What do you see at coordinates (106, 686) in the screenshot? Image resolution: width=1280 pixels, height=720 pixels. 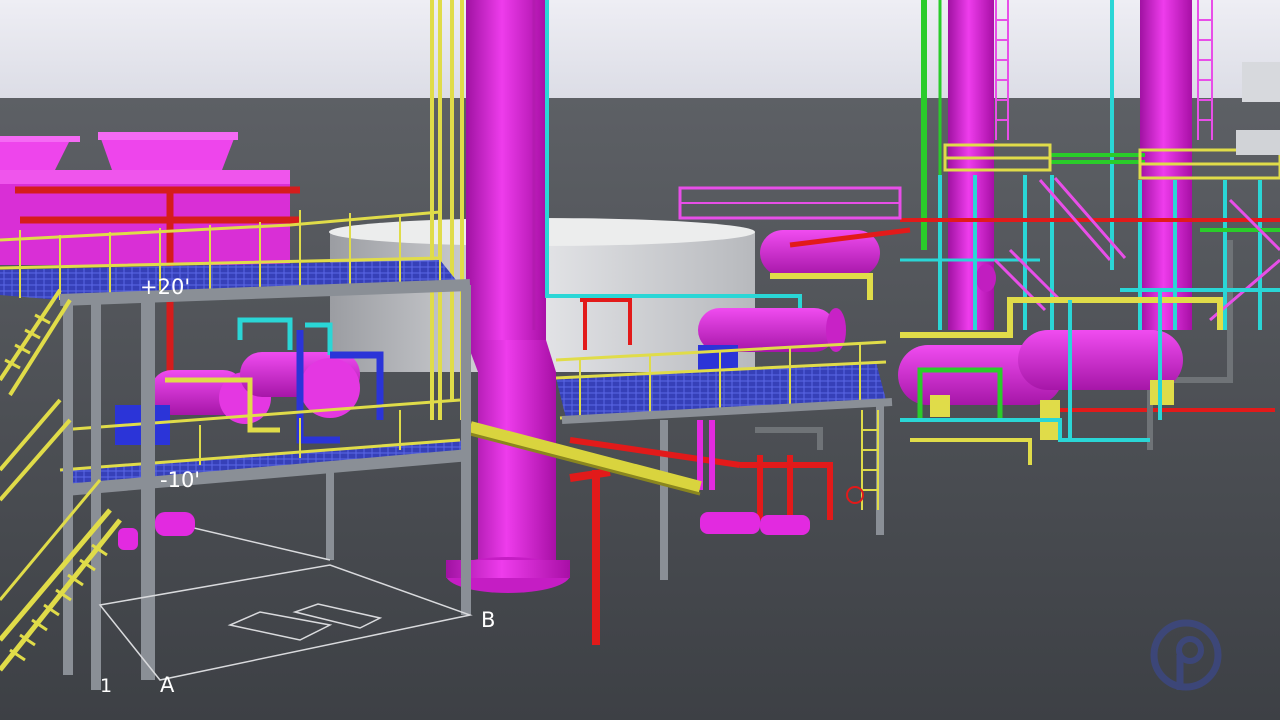 I see `grid-label-1: 1` at bounding box center [106, 686].